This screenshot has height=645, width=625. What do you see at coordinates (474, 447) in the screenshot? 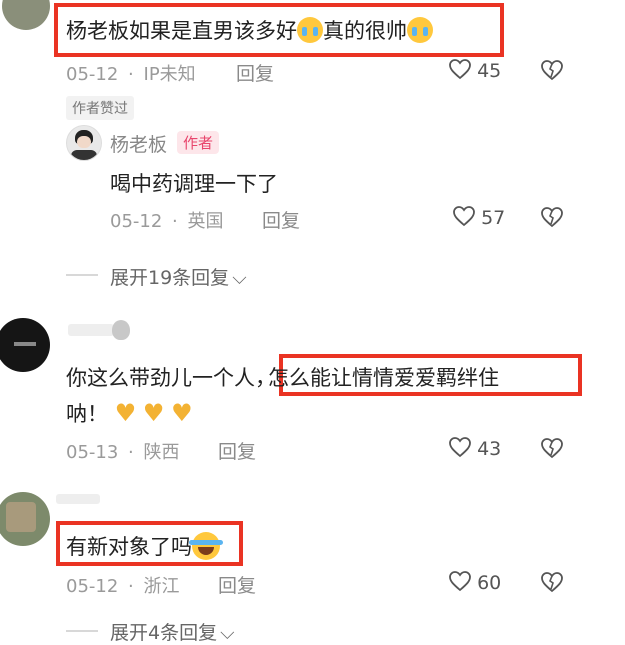
I see `like-button: 43` at bounding box center [474, 447].